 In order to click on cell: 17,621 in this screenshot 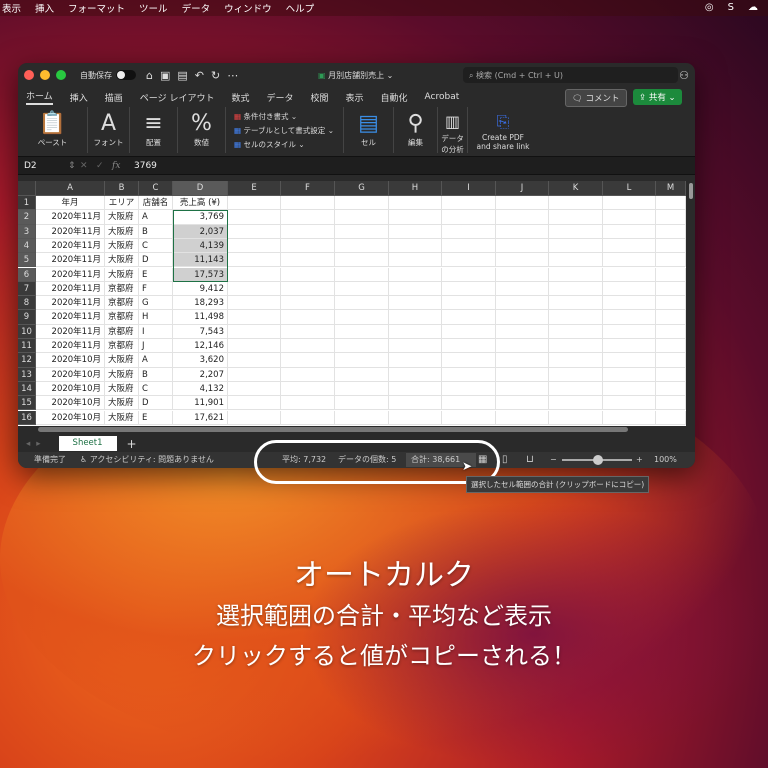, I will do `click(200, 417)`.